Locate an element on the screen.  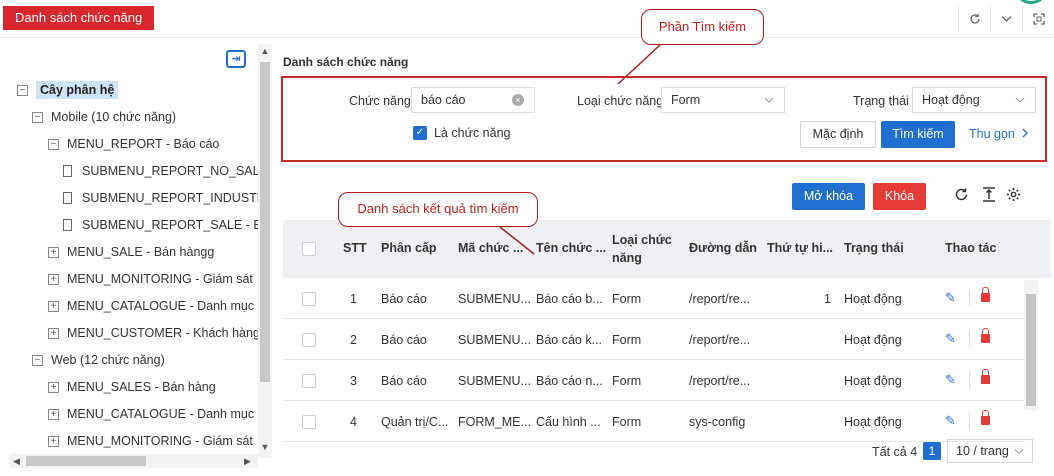
callout-pointers is located at coordinates (580, 149).